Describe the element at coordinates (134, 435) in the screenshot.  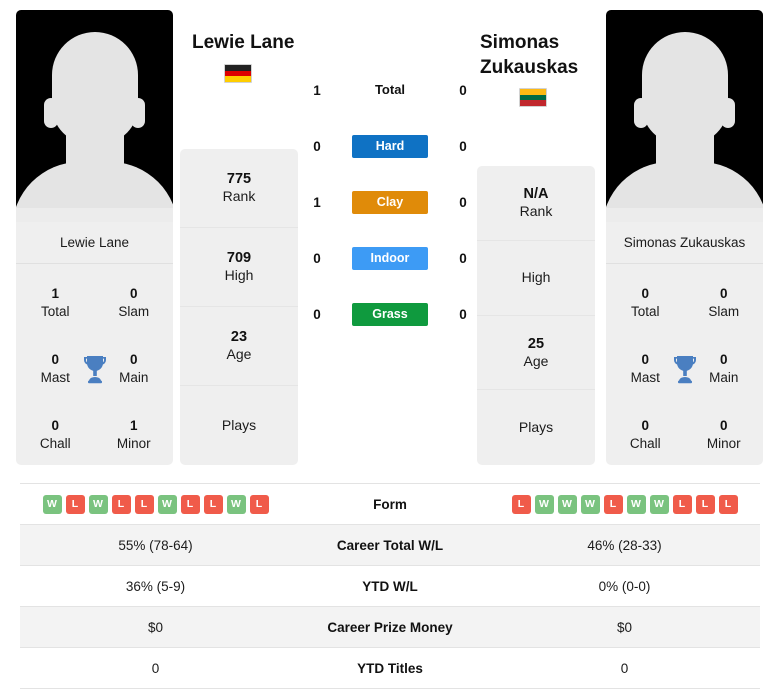
I see `stat-minor-left: 1 Minor` at that location.